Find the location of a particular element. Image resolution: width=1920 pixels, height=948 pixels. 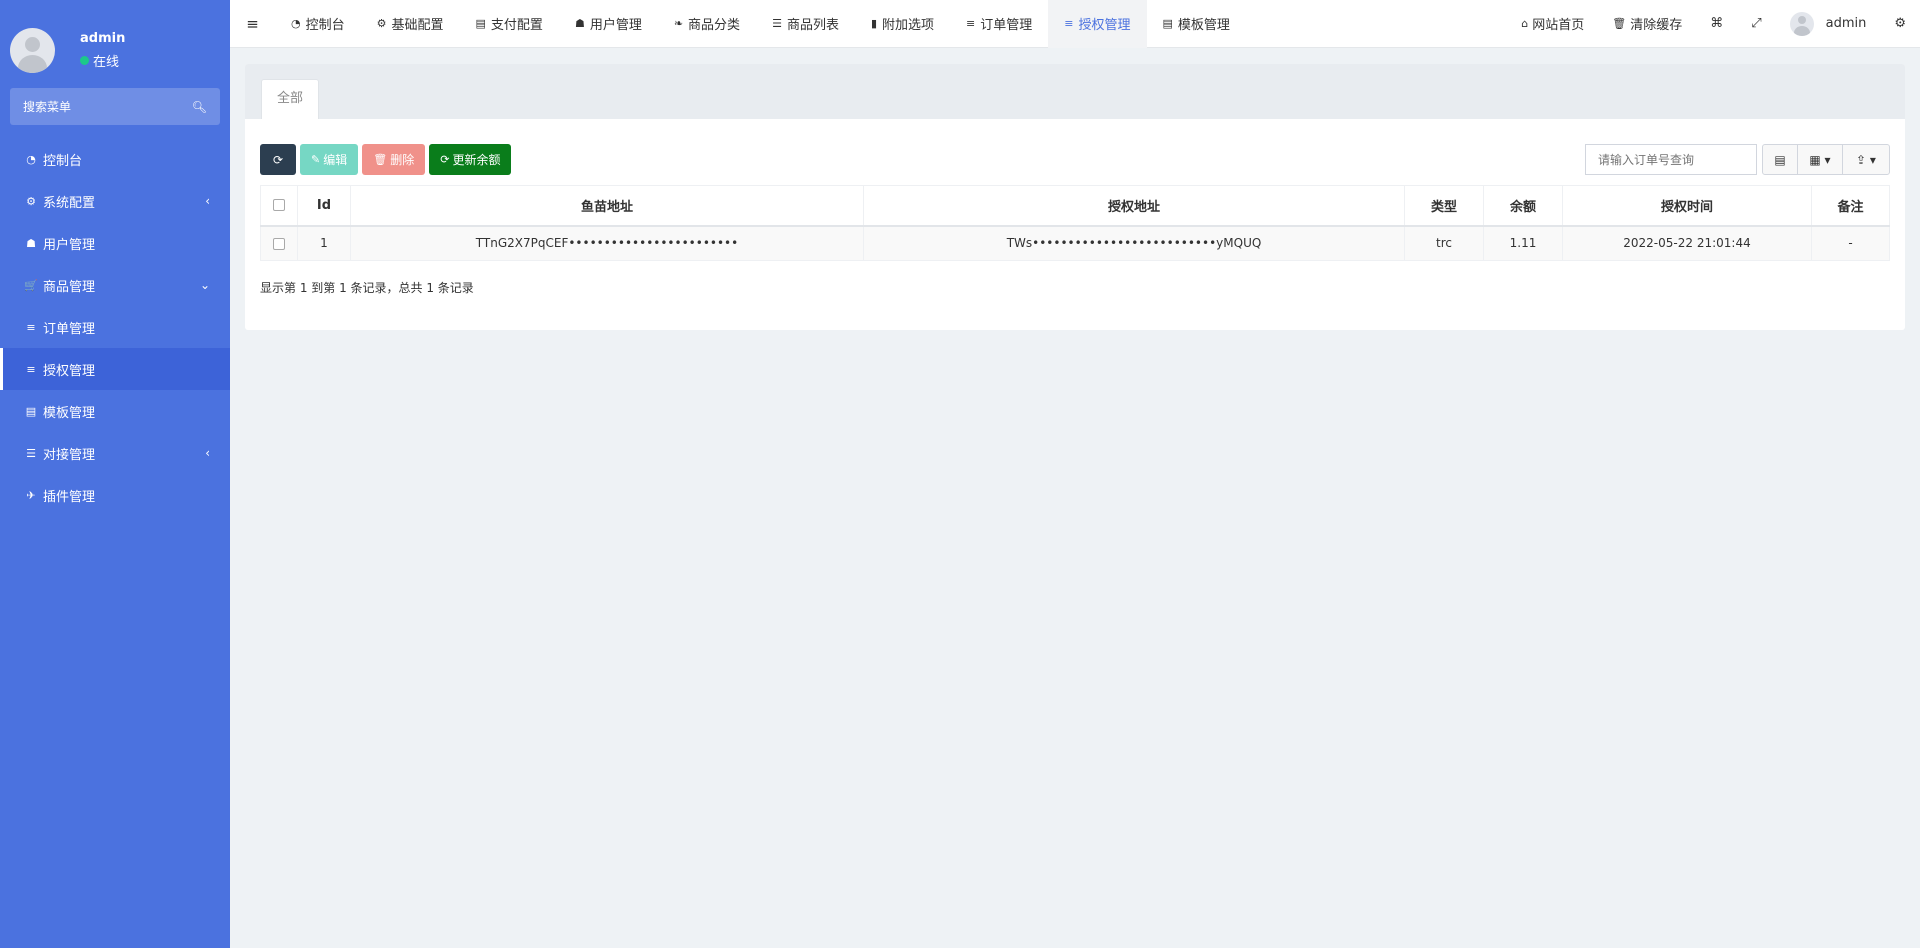

table-header-row: Id 鱼苗地址 授权地址 类型 余额 授权时间 备注 is located at coordinates (1075, 206).